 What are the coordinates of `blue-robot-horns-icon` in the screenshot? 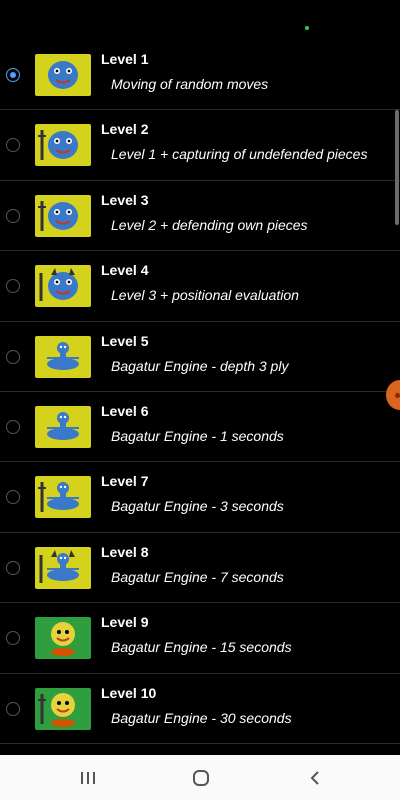 It's located at (63, 567).